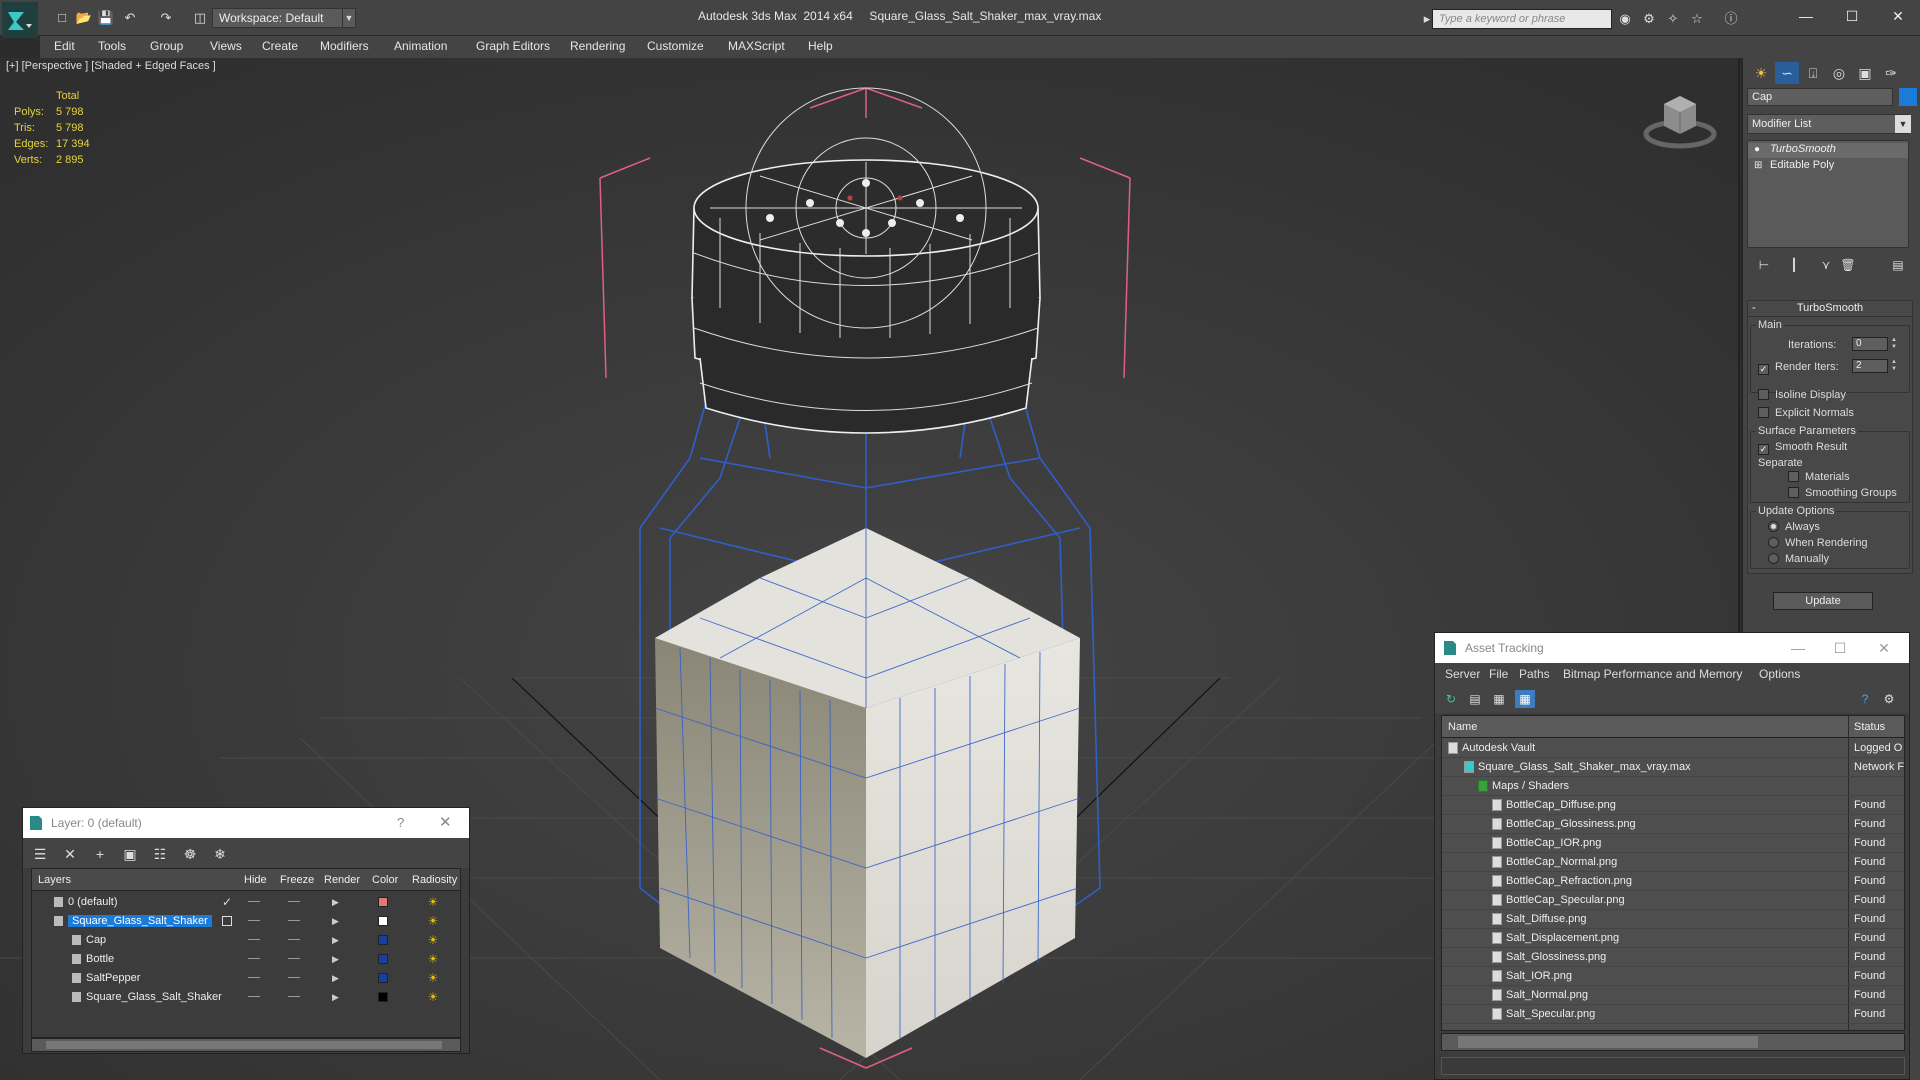 This screenshot has height=1080, width=1920. What do you see at coordinates (1451, 699) in the screenshot?
I see `refresh-icon: ↻` at bounding box center [1451, 699].